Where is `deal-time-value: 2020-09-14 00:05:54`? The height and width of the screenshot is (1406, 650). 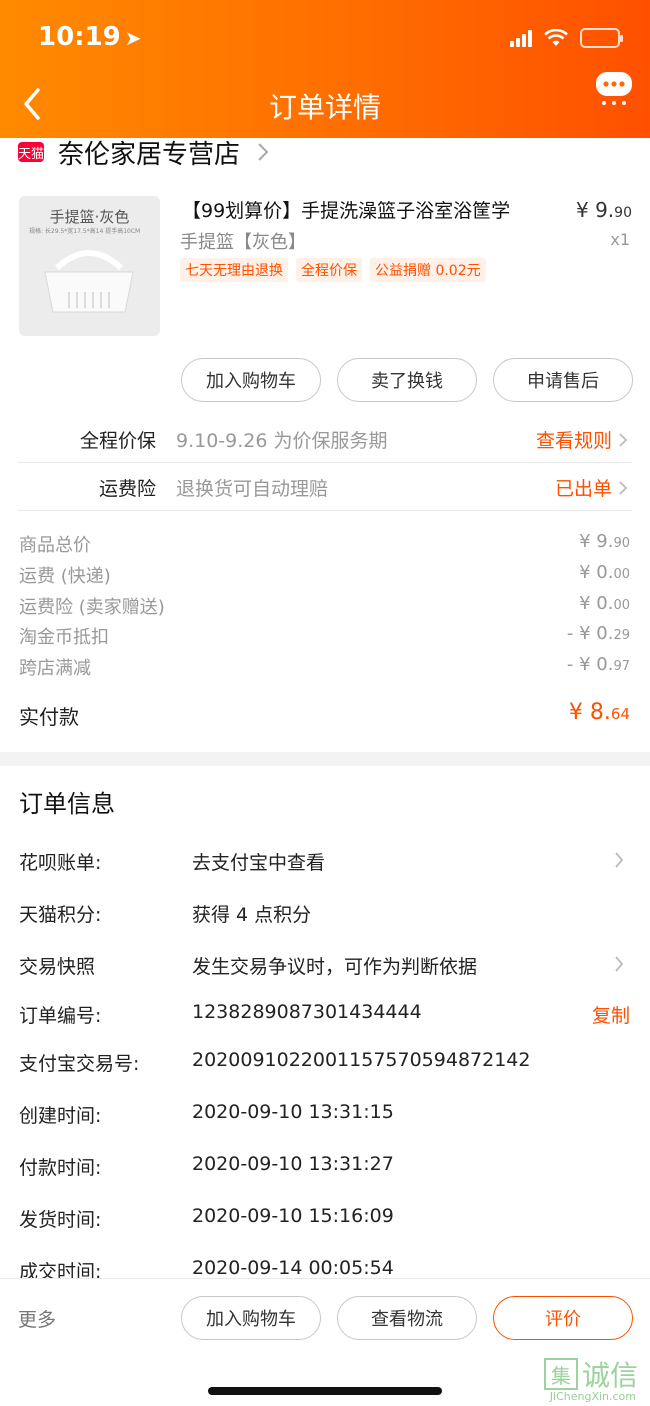 deal-time-value: 2020-09-14 00:05:54 is located at coordinates (293, 1268).